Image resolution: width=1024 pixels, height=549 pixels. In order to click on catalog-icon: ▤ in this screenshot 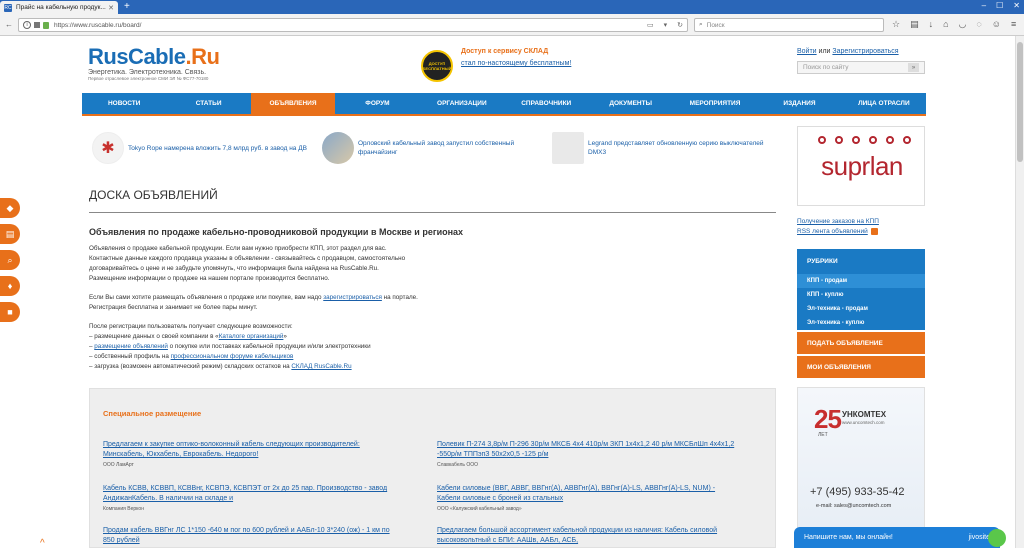, I will do `click(10, 234)`.